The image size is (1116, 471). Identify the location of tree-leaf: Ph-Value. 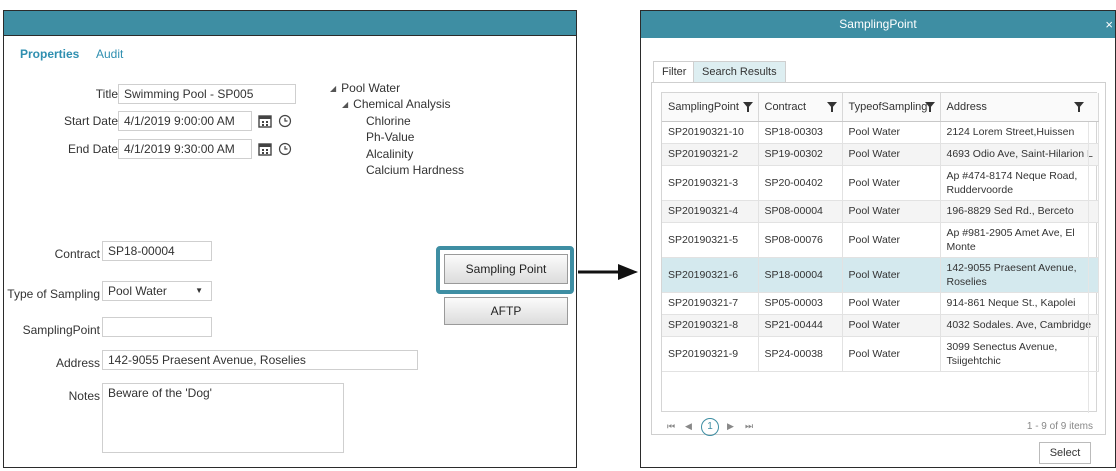
(390, 137).